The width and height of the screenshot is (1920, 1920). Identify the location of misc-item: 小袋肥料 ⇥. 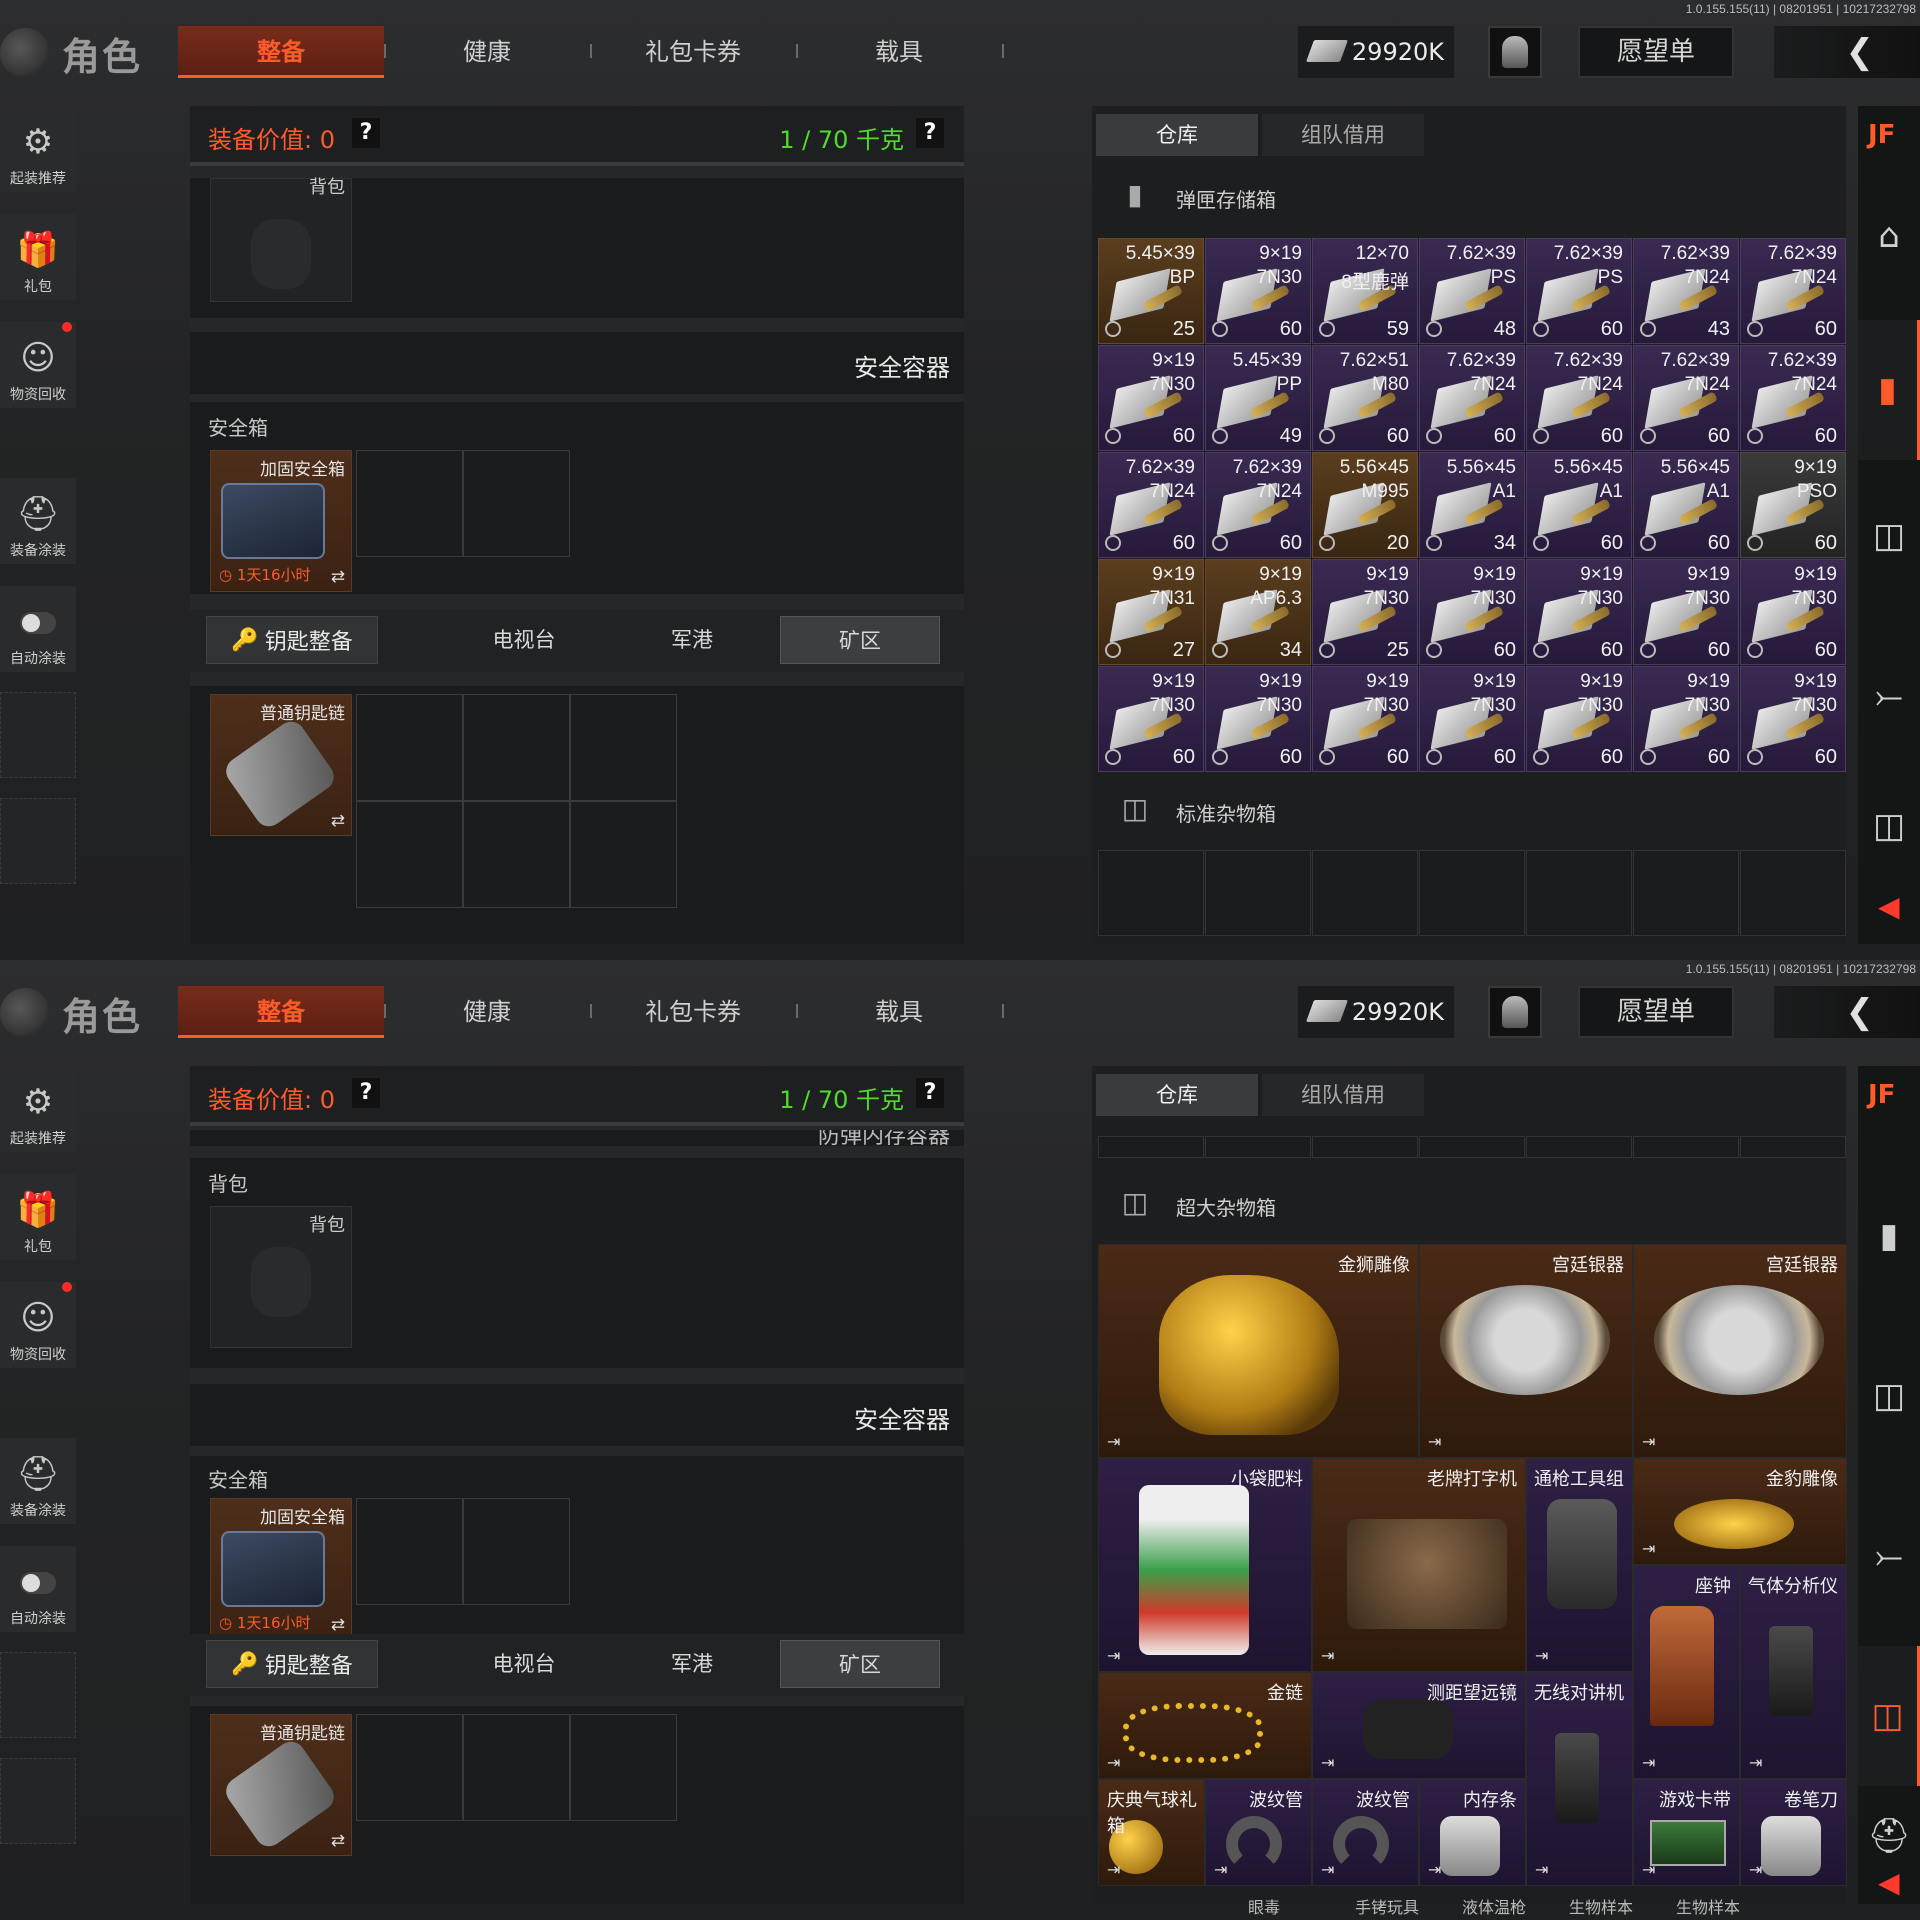
(1205, 1565).